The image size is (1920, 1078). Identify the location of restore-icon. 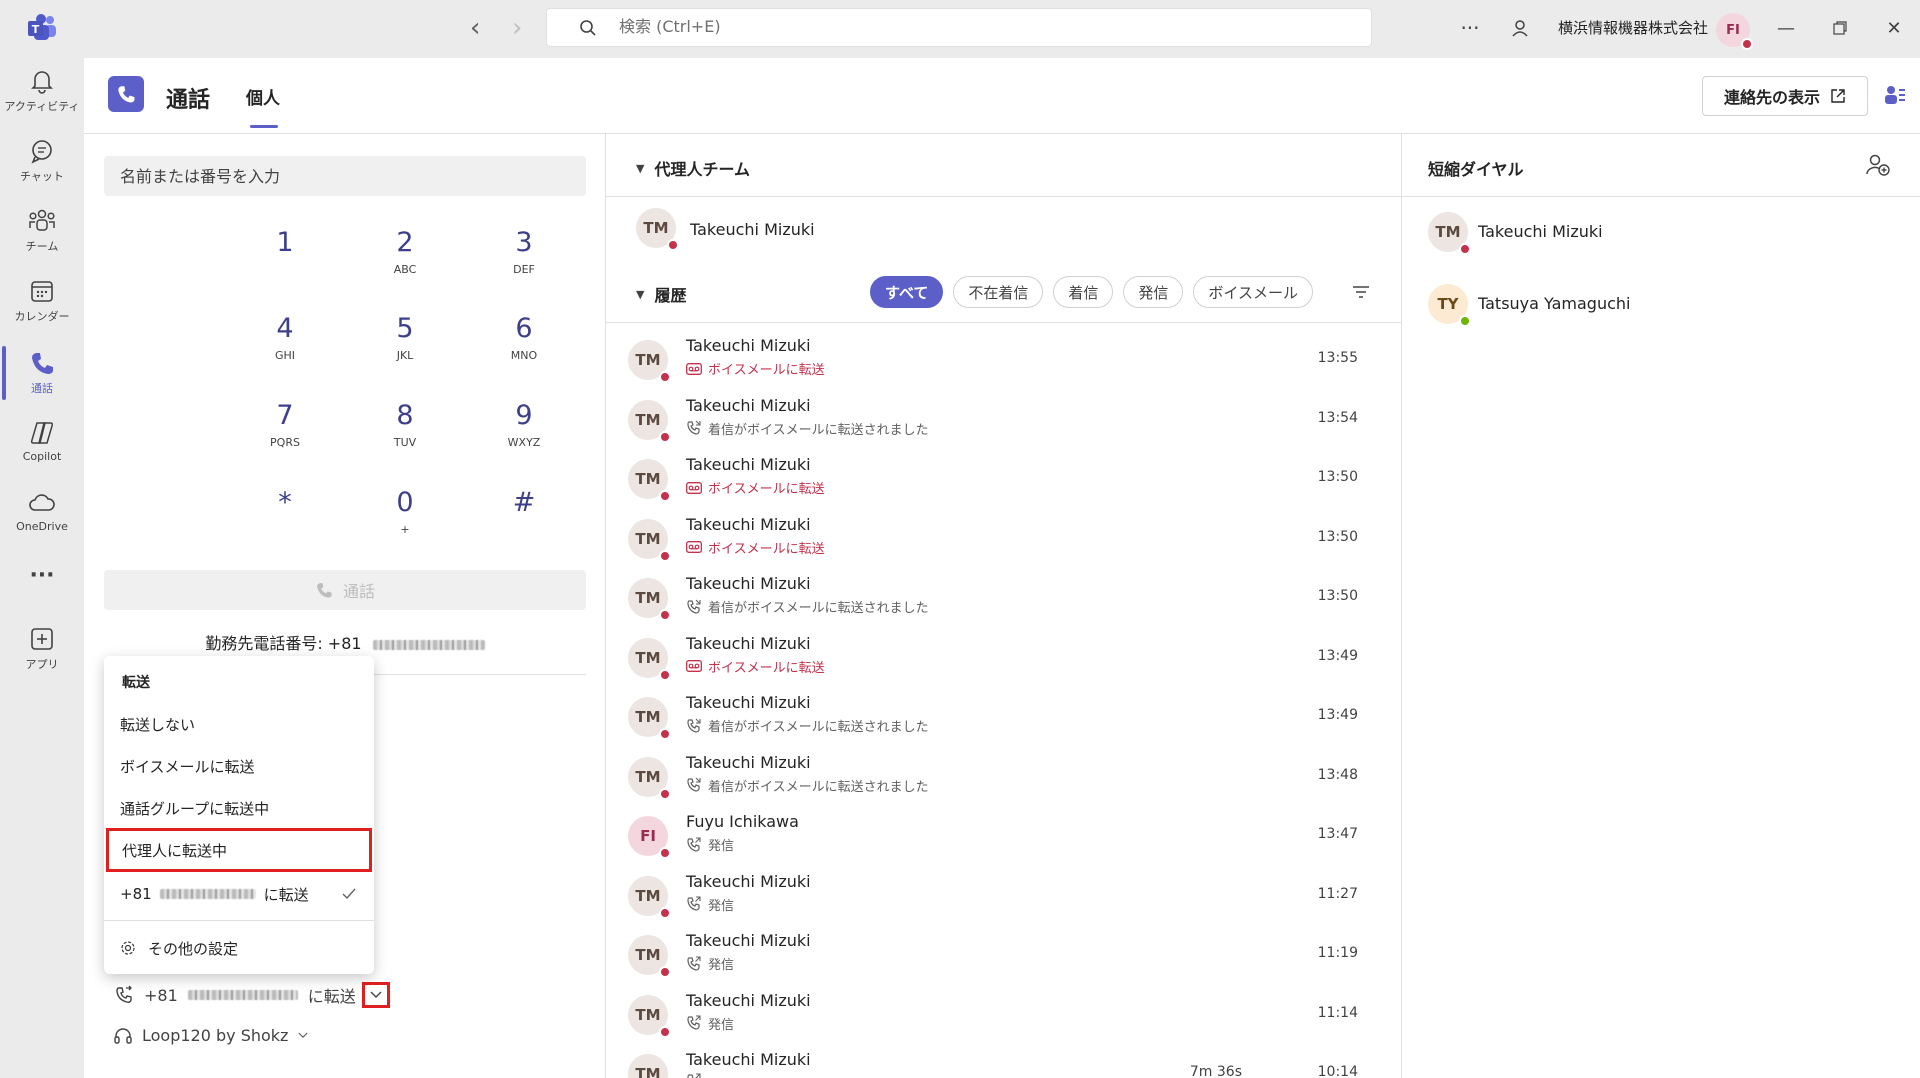
(1840, 28).